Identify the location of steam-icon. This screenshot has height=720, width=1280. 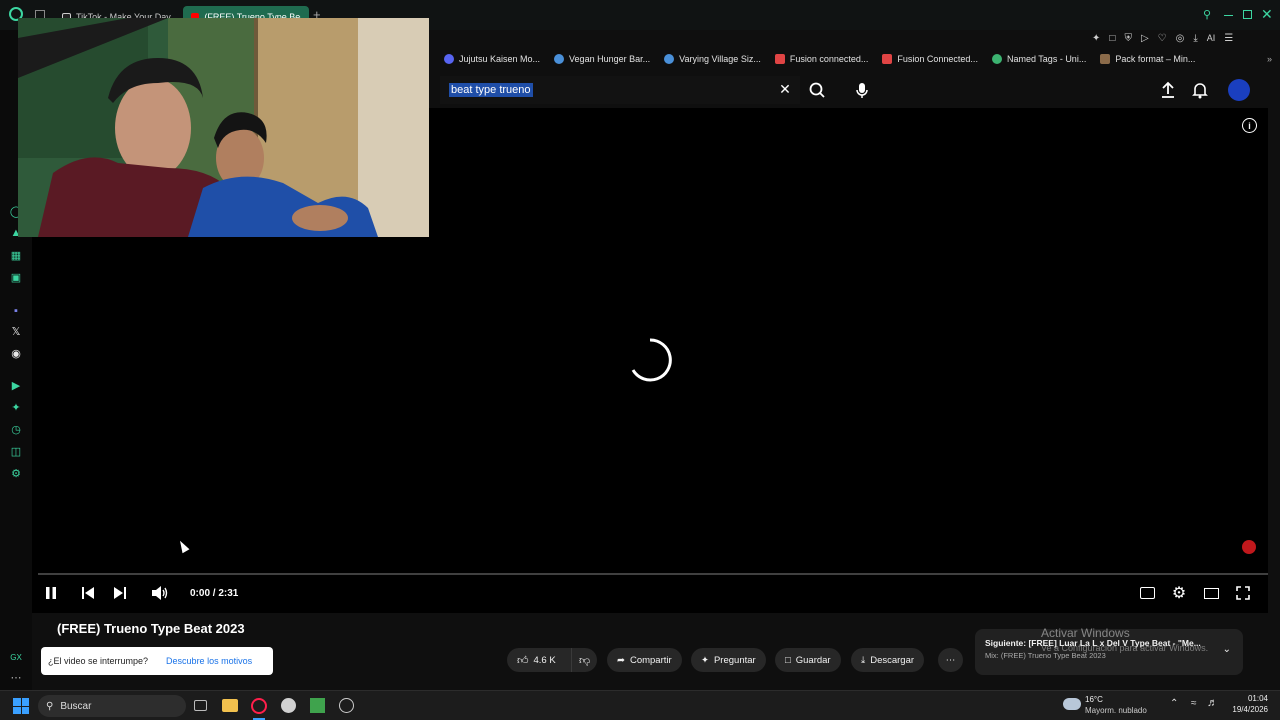
(288, 705).